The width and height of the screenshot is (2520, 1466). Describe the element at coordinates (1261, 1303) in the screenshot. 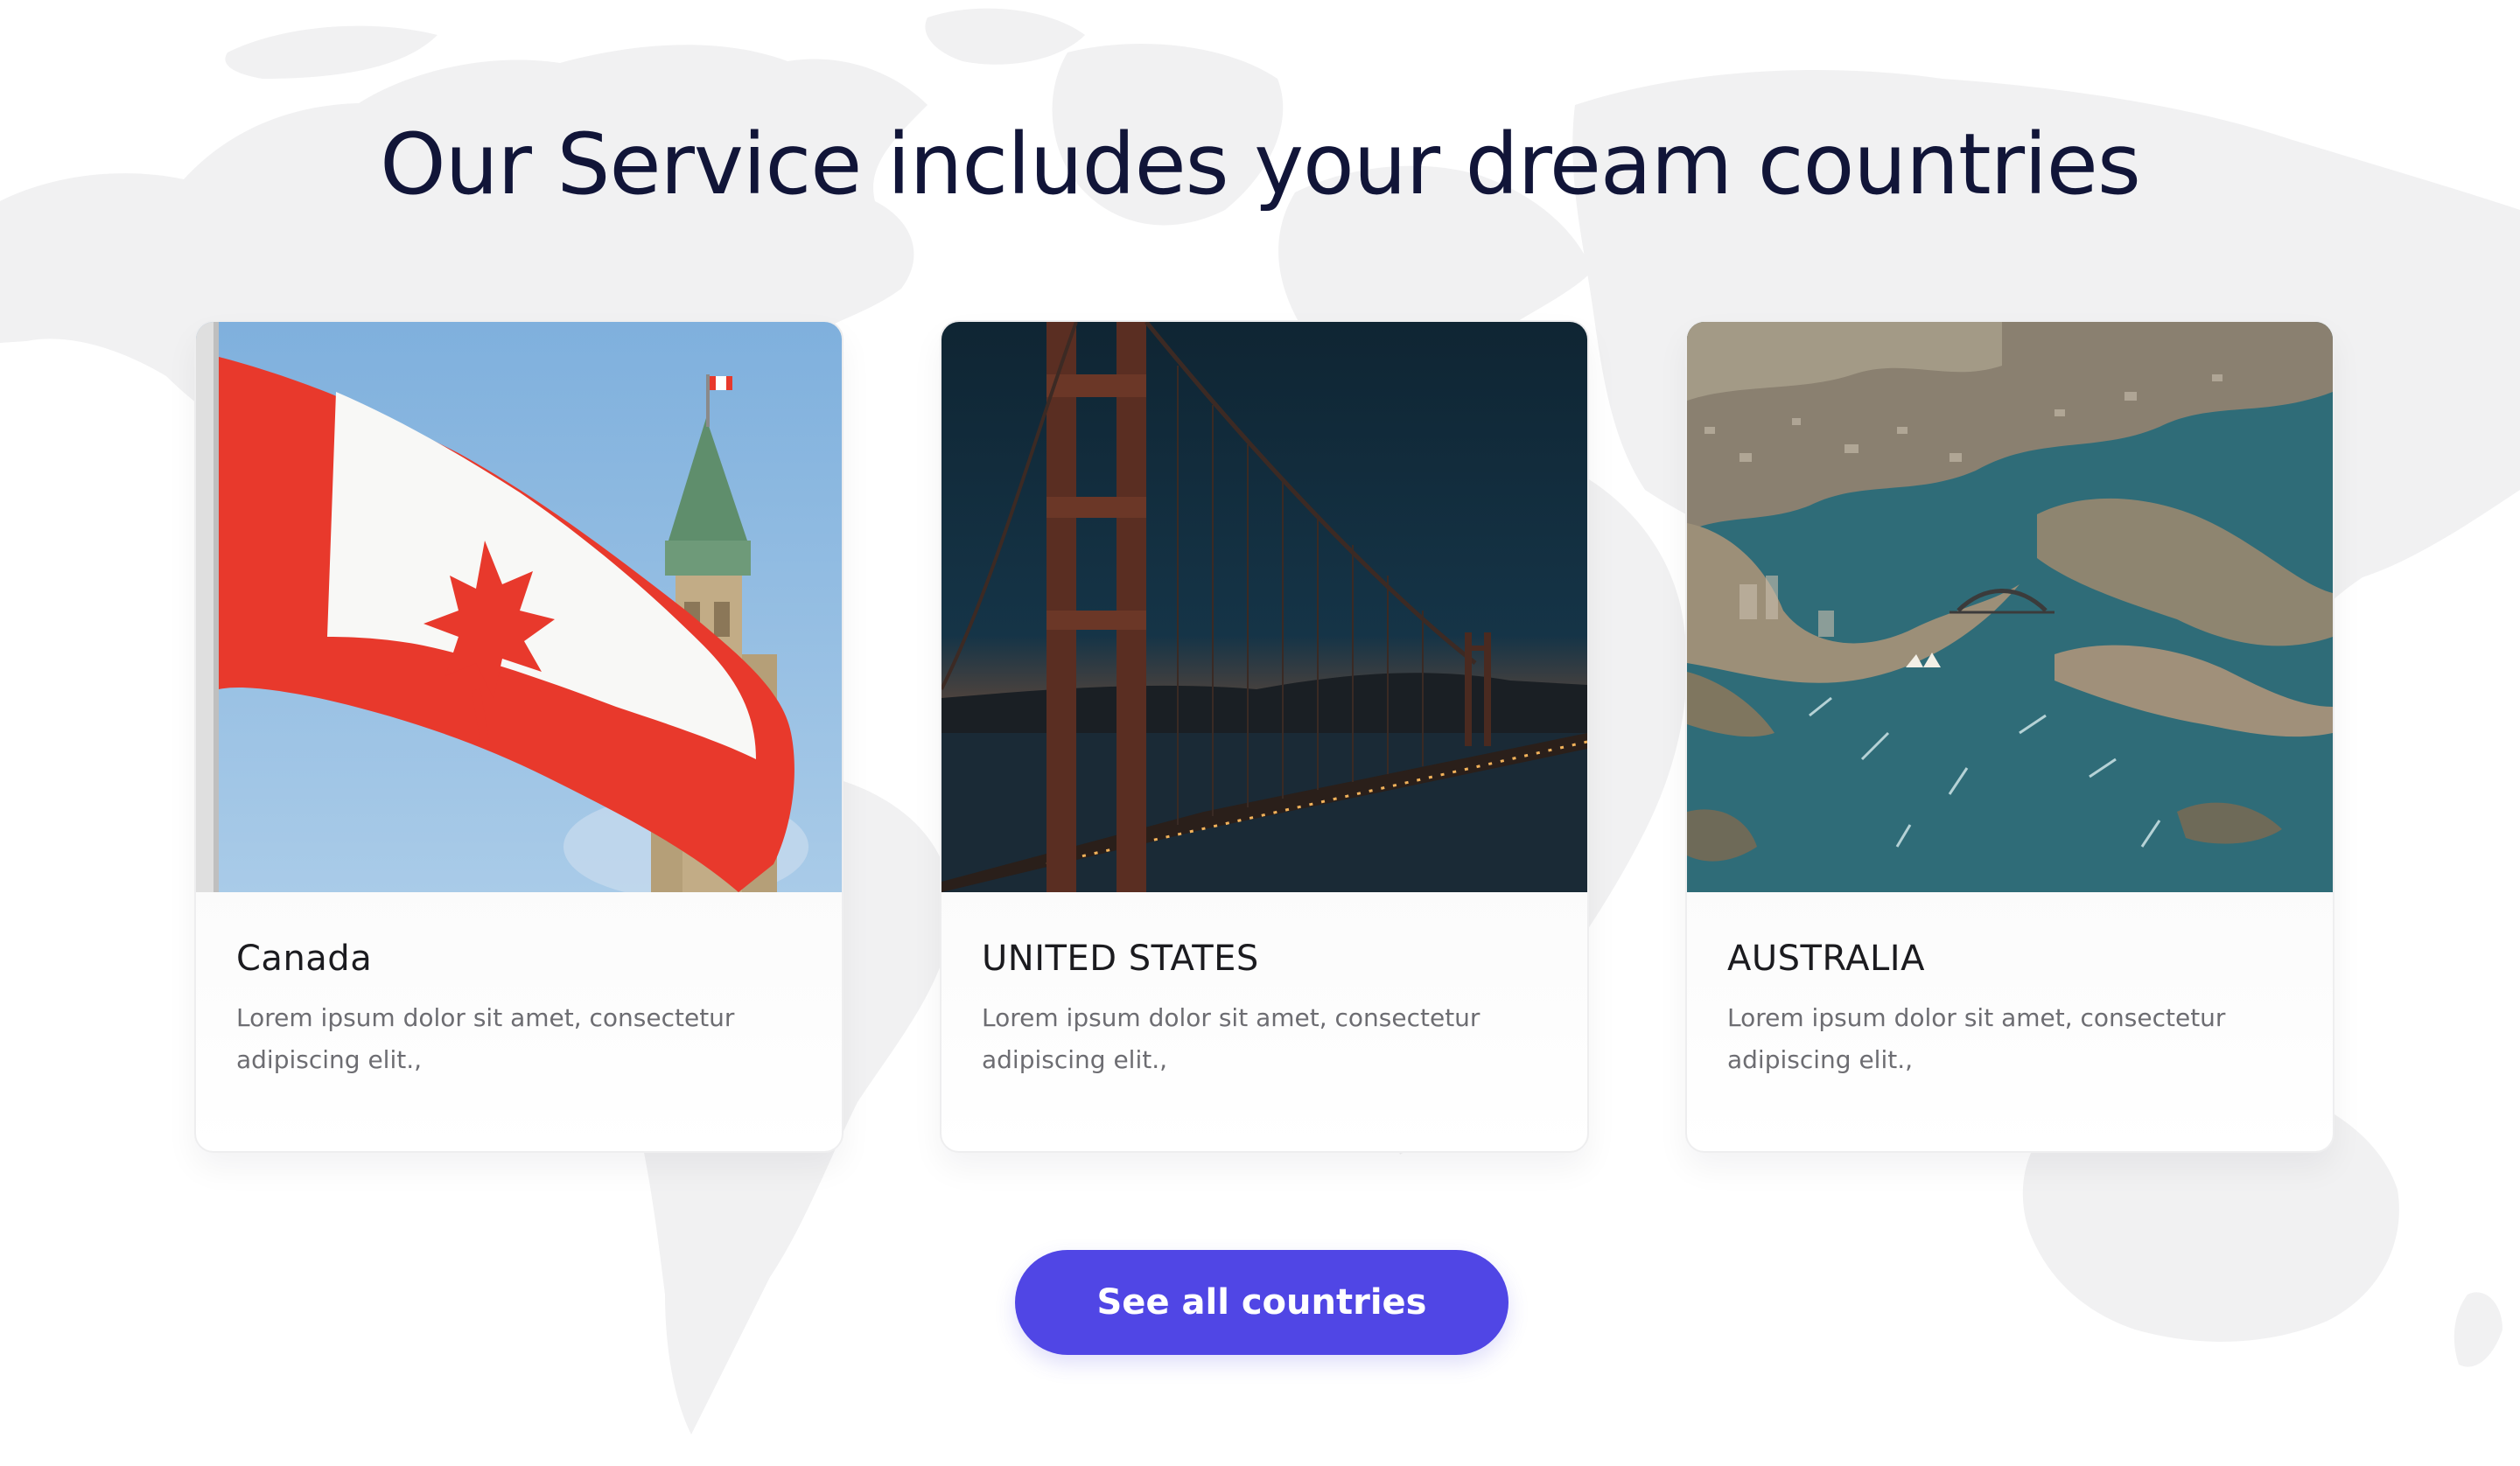

I see `see-all-countries-button: See all countries` at that location.